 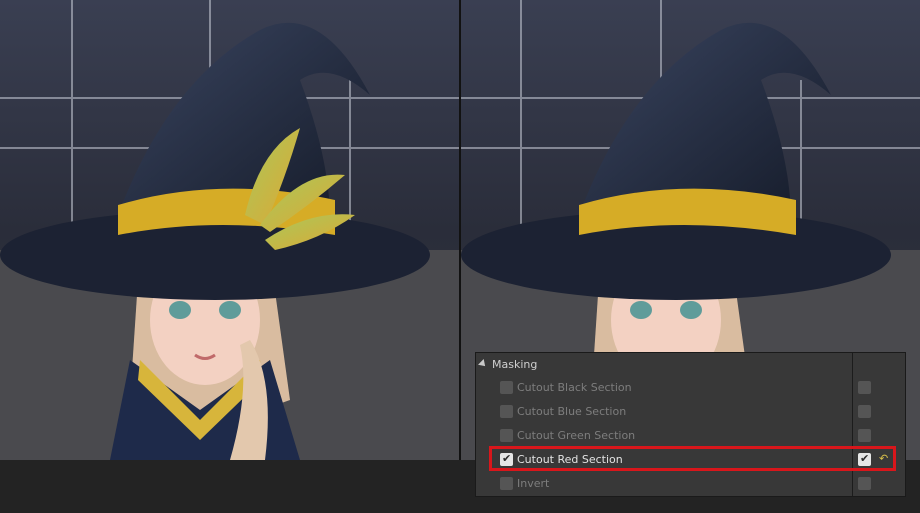 I want to click on row-cutout-blue: Cutout Blue Section, so click(x=690, y=412).